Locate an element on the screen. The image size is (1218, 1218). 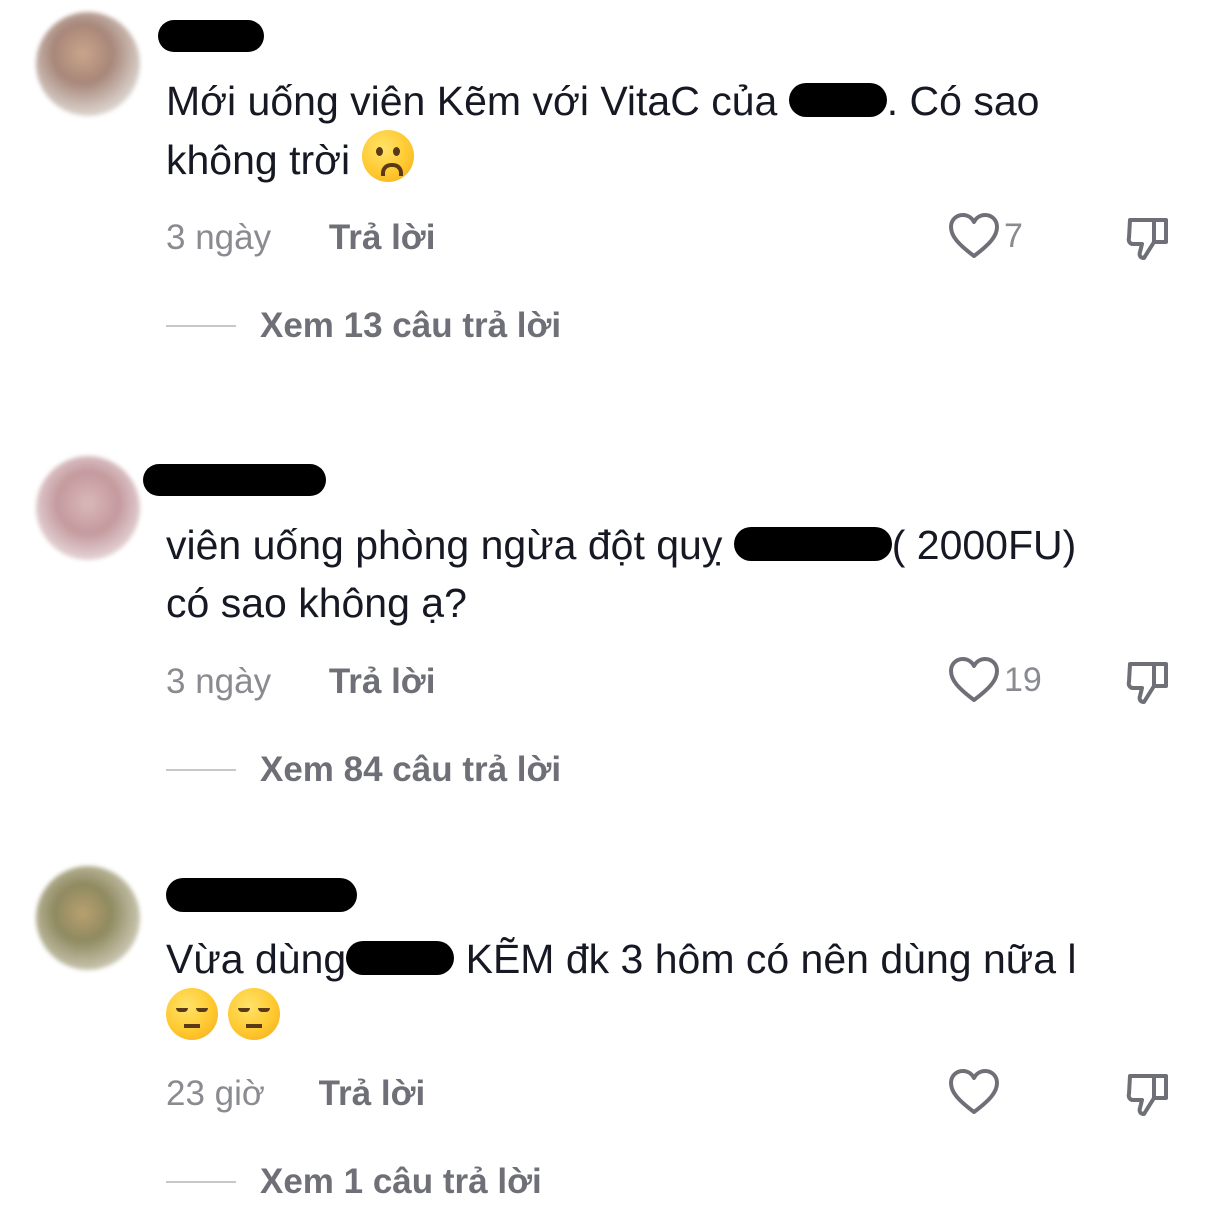
comment-text-part: viên uống phòng ngừa đột quỵ is located at coordinates (450, 545).